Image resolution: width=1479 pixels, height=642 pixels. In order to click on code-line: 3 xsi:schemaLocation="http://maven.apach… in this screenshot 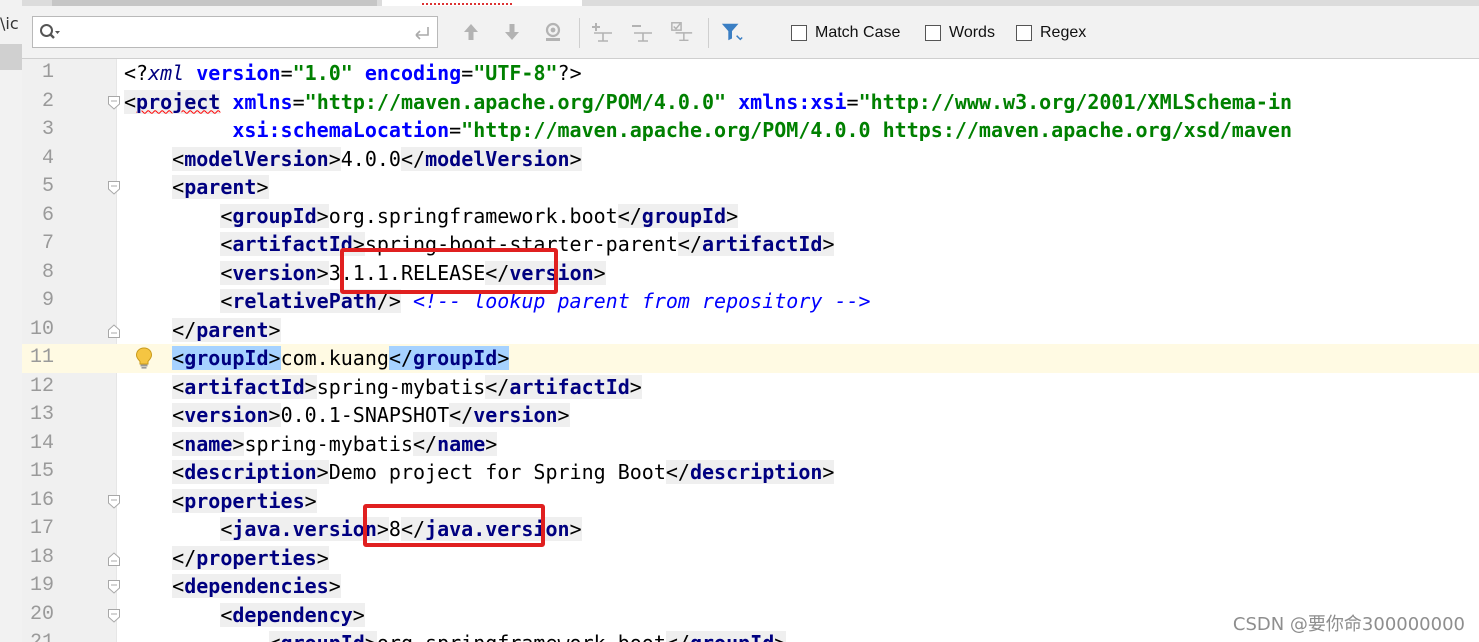, I will do `click(750, 130)`.